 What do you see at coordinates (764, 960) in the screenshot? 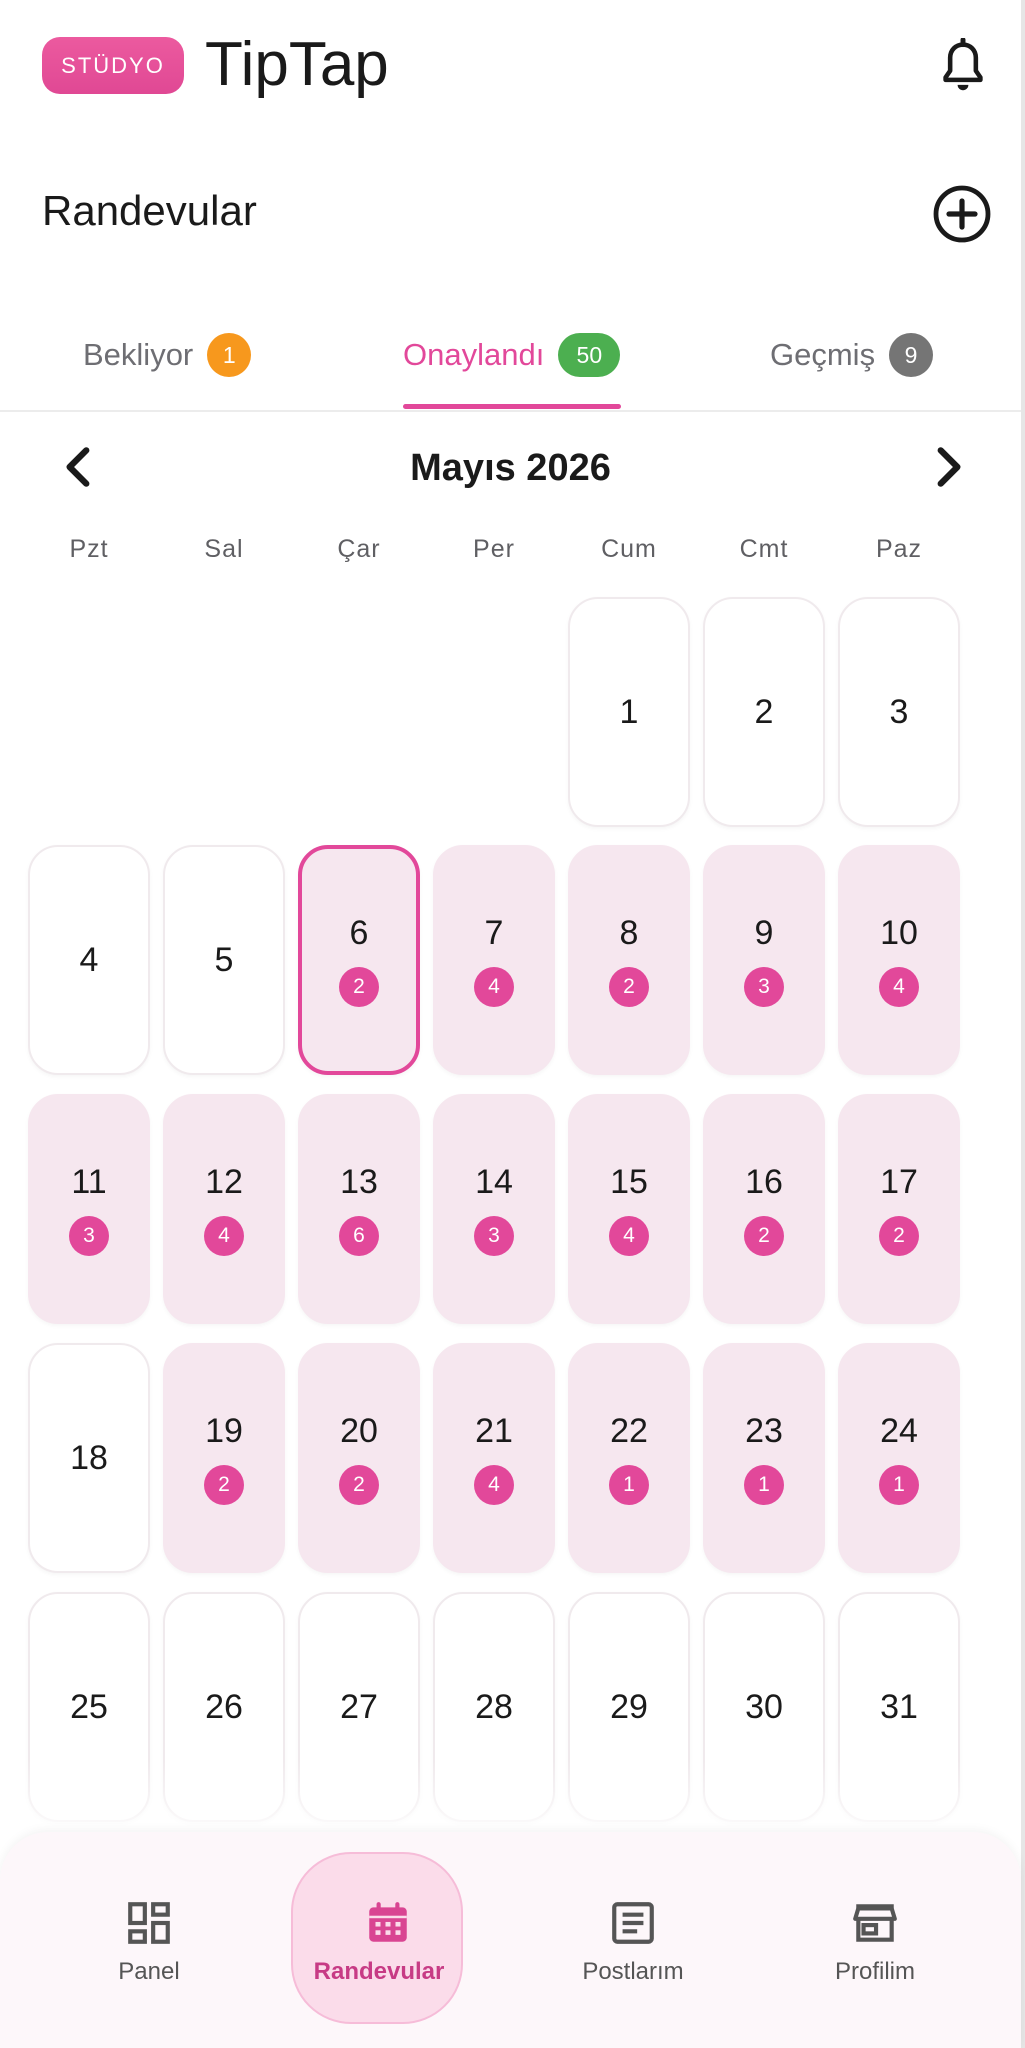
I see `calendar-day-9: 93` at bounding box center [764, 960].